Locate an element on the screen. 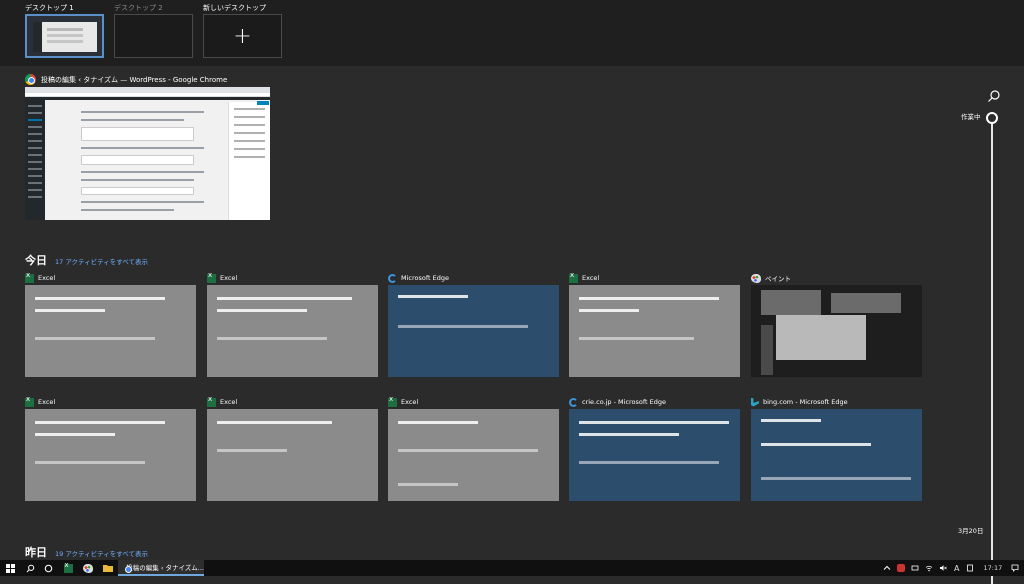  chrome-icon is located at coordinates (30, 79).